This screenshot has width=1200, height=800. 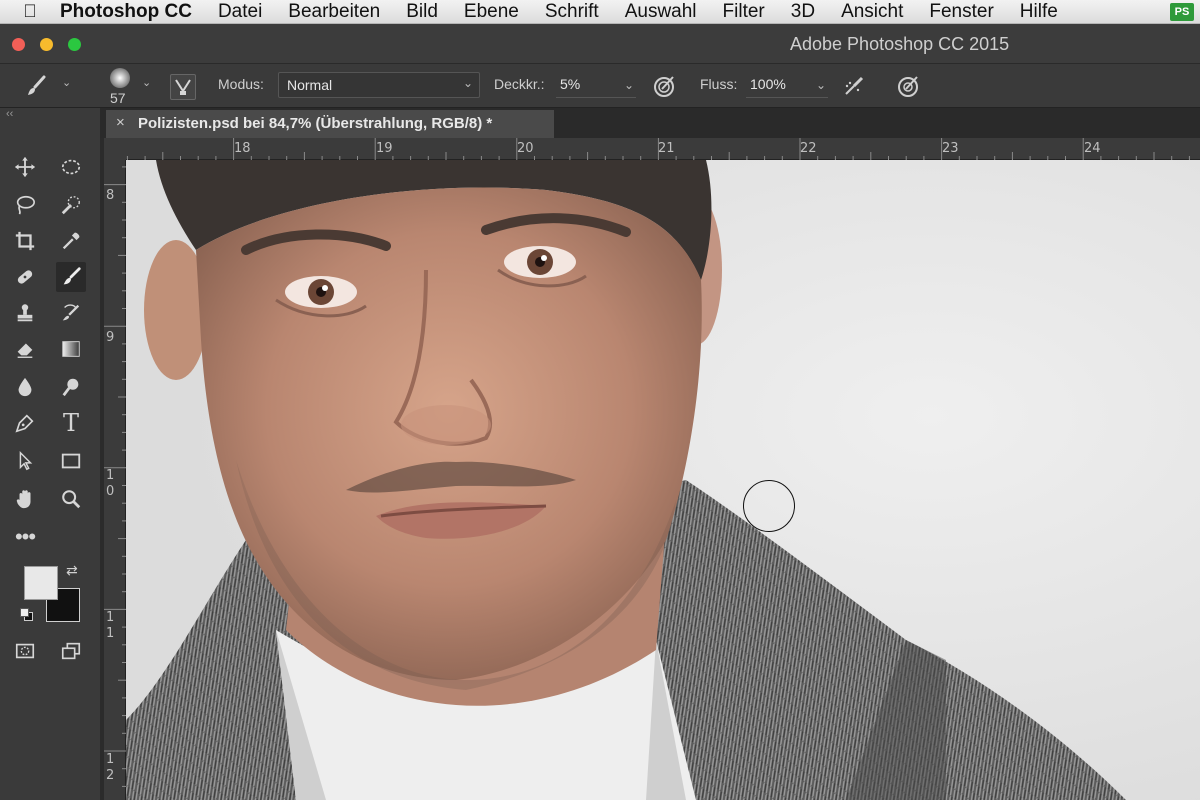 I want to click on eyedropper-icon, so click(x=71, y=241).